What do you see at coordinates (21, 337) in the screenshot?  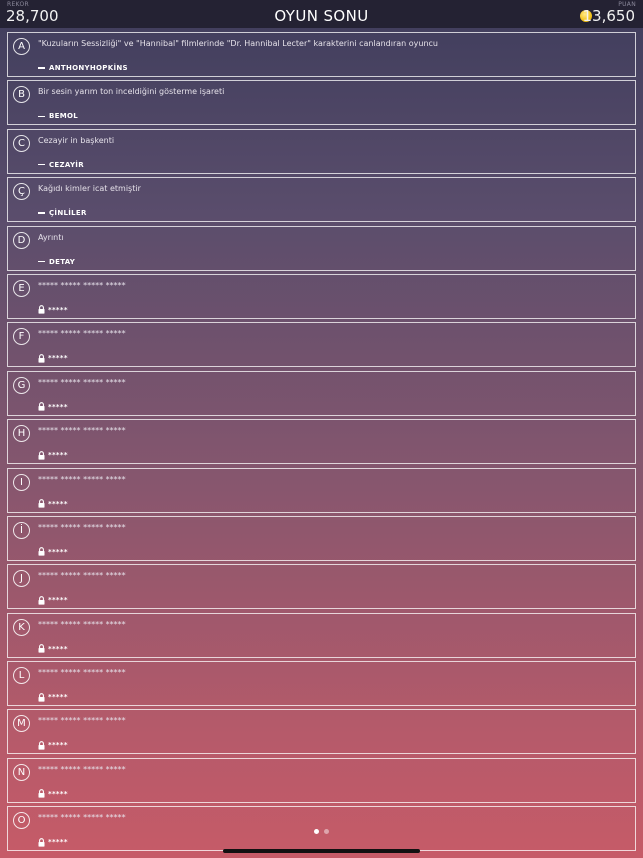 I see `letter-badge: F` at bounding box center [21, 337].